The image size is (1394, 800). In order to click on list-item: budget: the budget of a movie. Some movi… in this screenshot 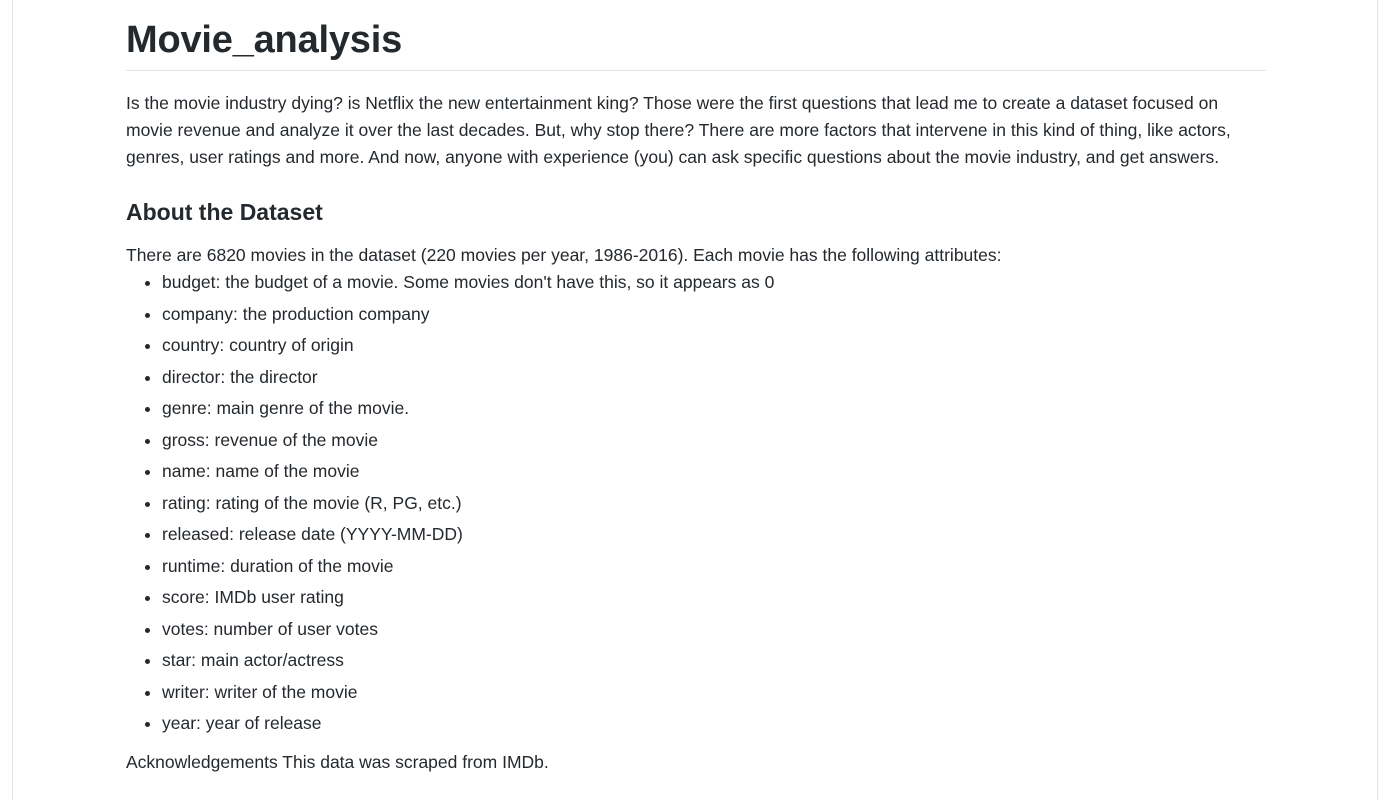, I will do `click(714, 282)`.